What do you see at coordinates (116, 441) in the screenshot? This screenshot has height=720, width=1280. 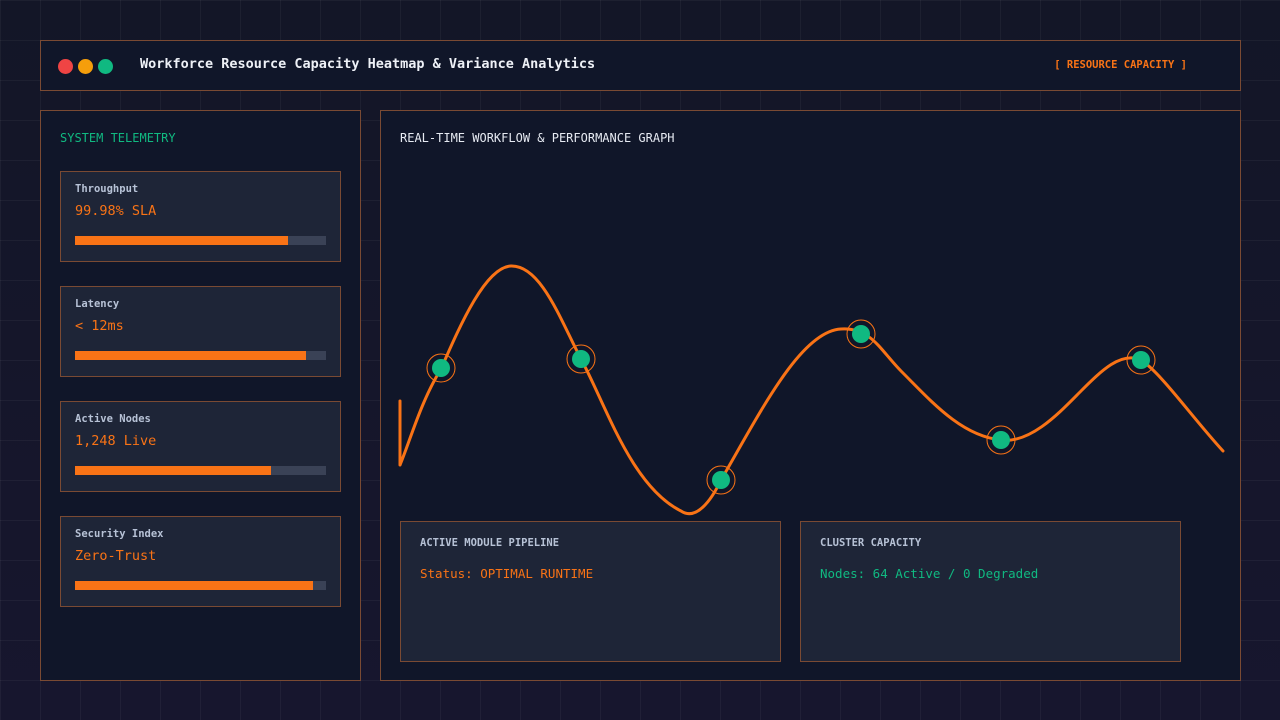 I see `metric-value: 1,248 Live` at bounding box center [116, 441].